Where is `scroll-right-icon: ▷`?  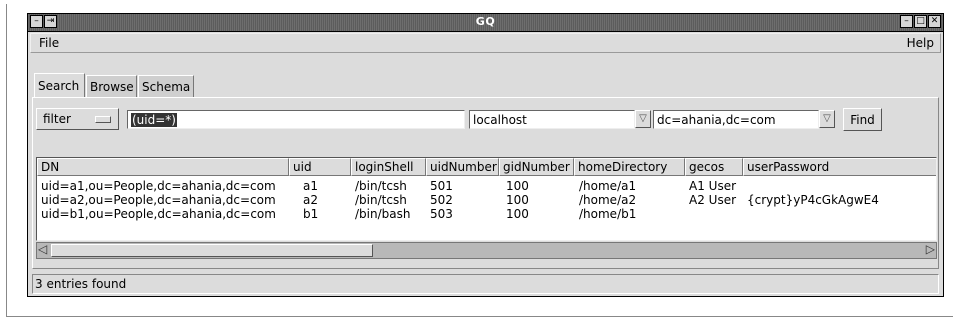
scroll-right-icon: ▷ is located at coordinates (930, 249).